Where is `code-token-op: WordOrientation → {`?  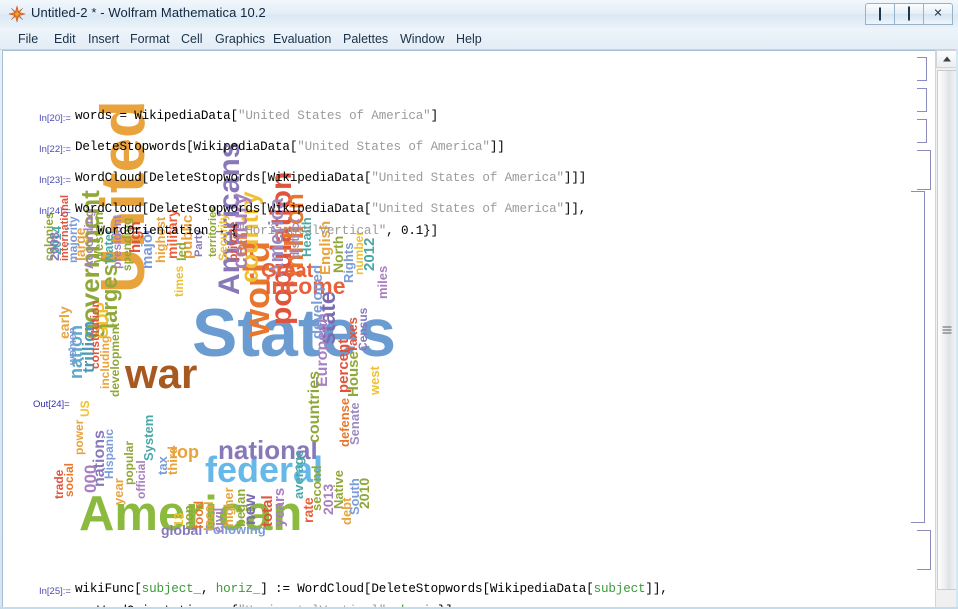 code-token-op: WordOrientation → { is located at coordinates (156, 231).